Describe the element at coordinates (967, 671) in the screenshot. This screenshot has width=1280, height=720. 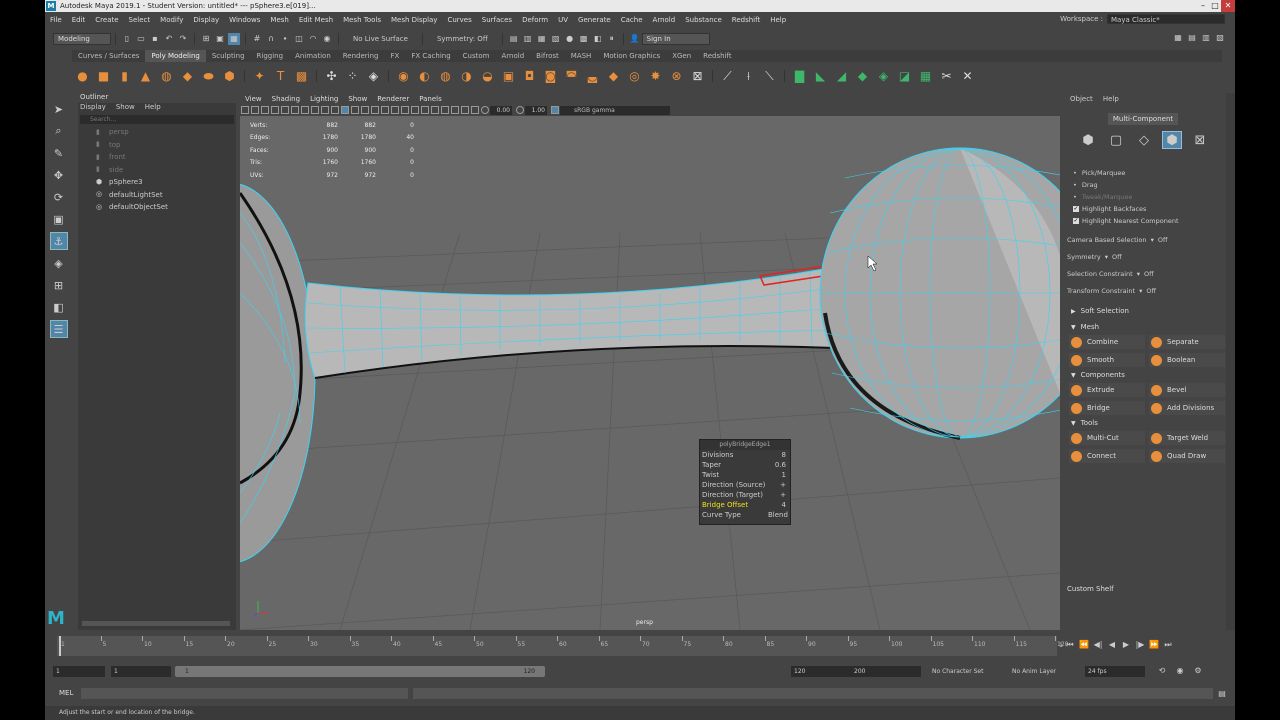
I see `character-set-dropdown: No Character Set` at that location.